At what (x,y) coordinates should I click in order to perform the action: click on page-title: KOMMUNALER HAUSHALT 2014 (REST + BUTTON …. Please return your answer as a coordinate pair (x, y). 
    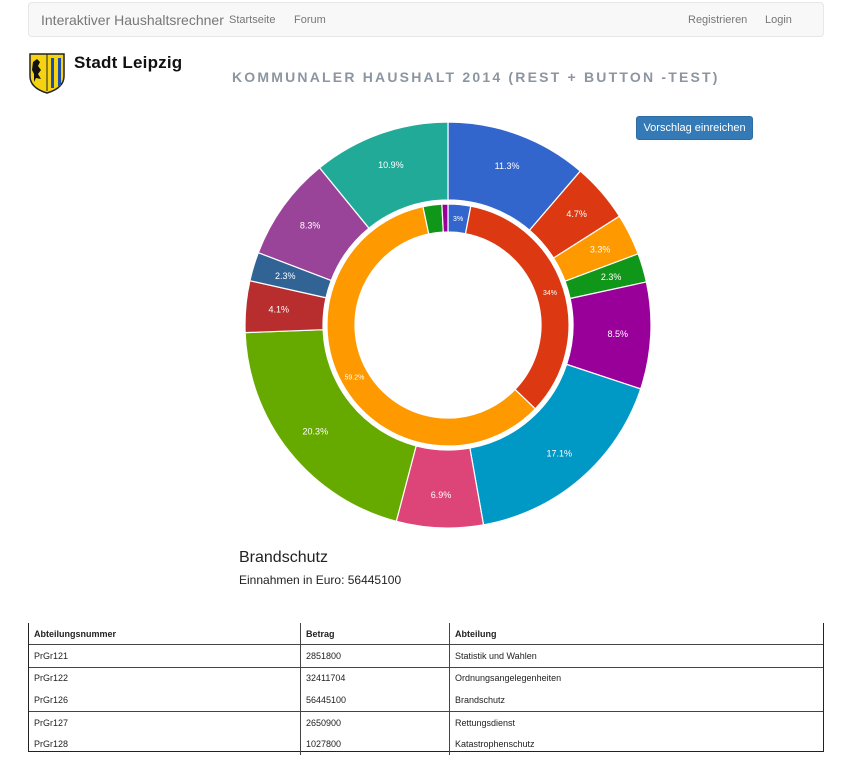
    Looking at the image, I should click on (476, 77).